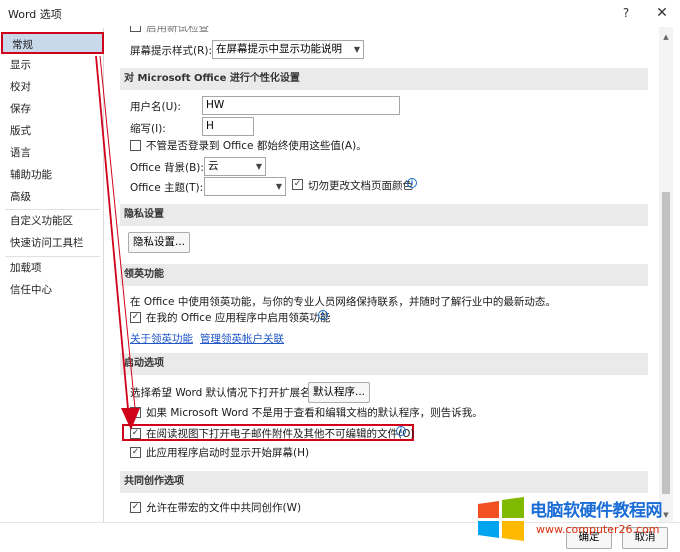  What do you see at coordinates (297, 184) in the screenshot?
I see `never-change-page-color-checkbox: ✓` at bounding box center [297, 184].